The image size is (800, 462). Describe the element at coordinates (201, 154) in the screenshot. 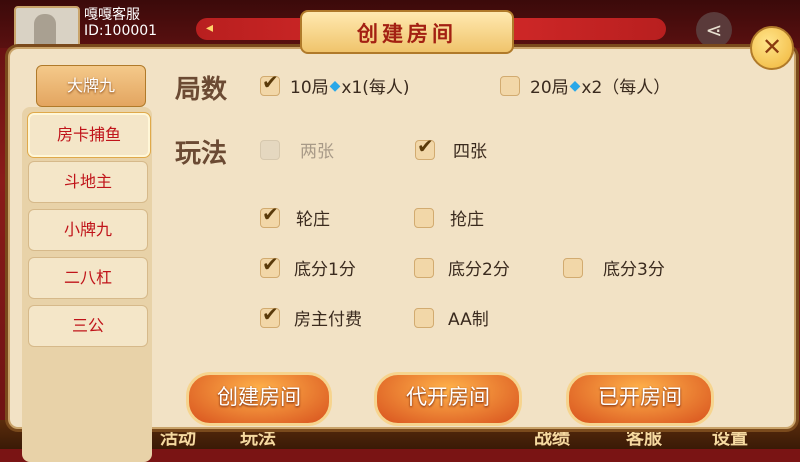

I see `play-label: 玩法` at that location.